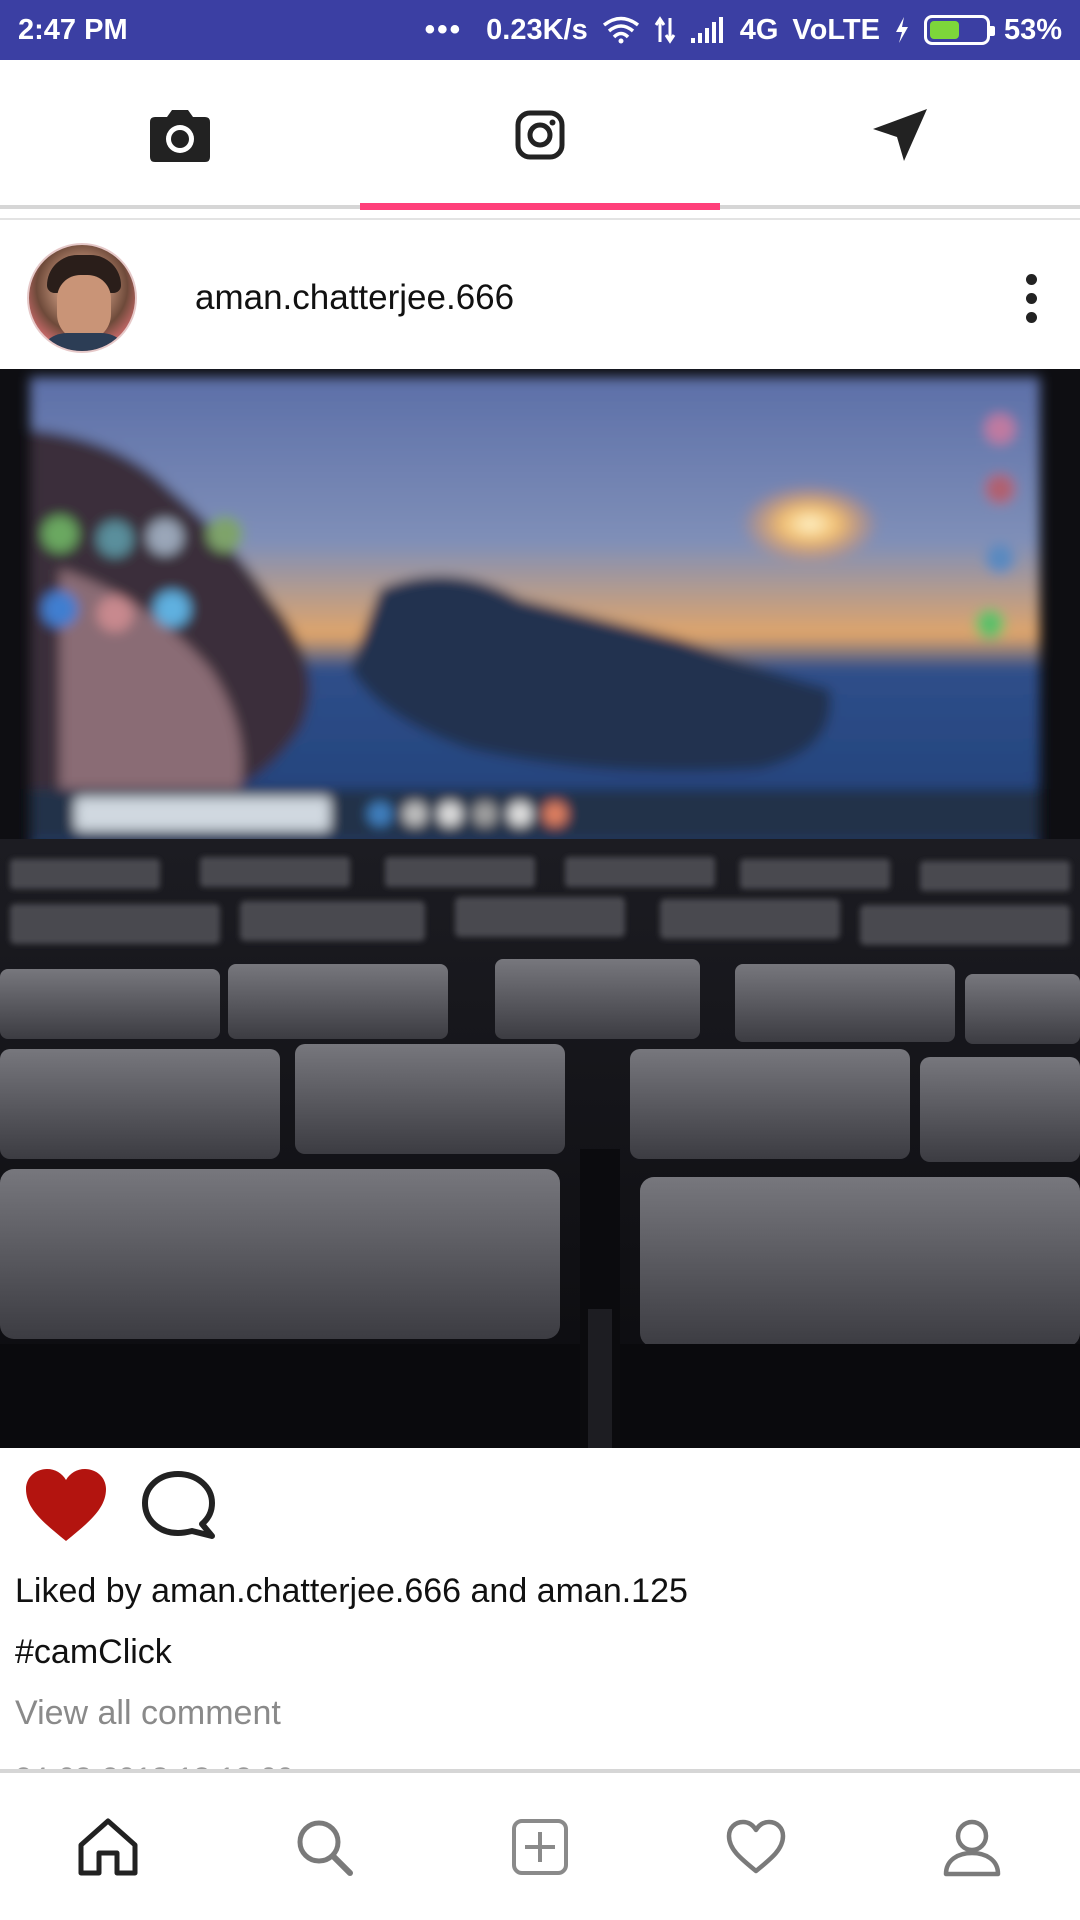 The image size is (1080, 1920). Describe the element at coordinates (443, 29) in the screenshot. I see `notification-dots-icon: •••` at that location.